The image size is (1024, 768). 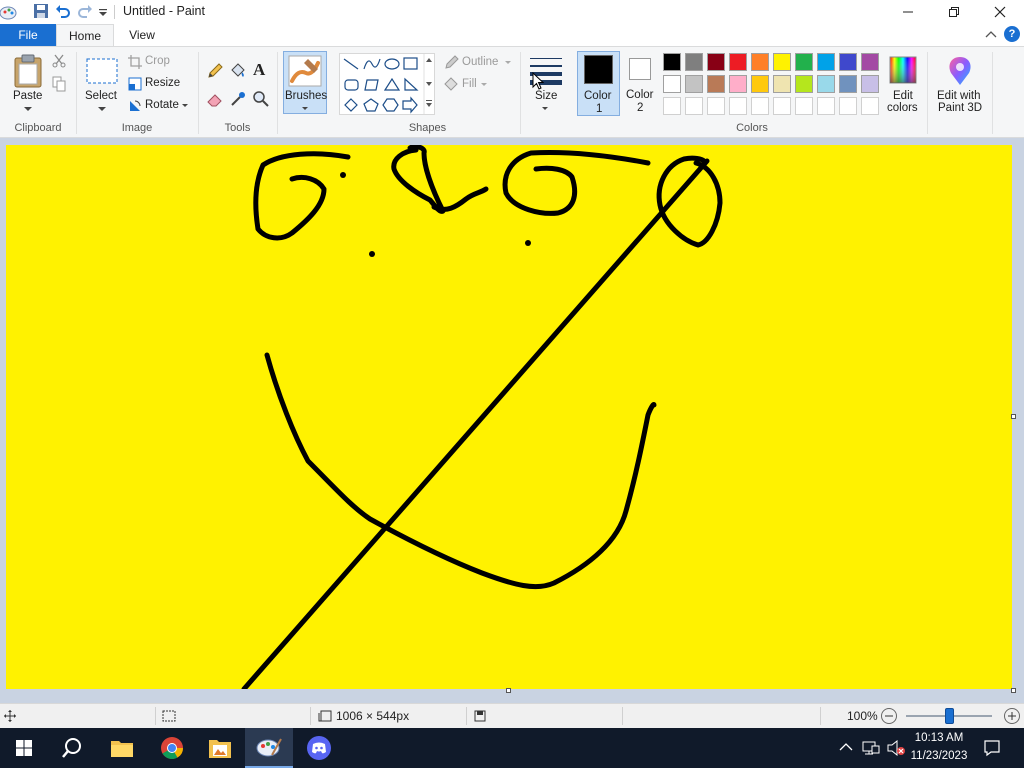 What do you see at coordinates (1012, 34) in the screenshot?
I see `help-icon: ?` at bounding box center [1012, 34].